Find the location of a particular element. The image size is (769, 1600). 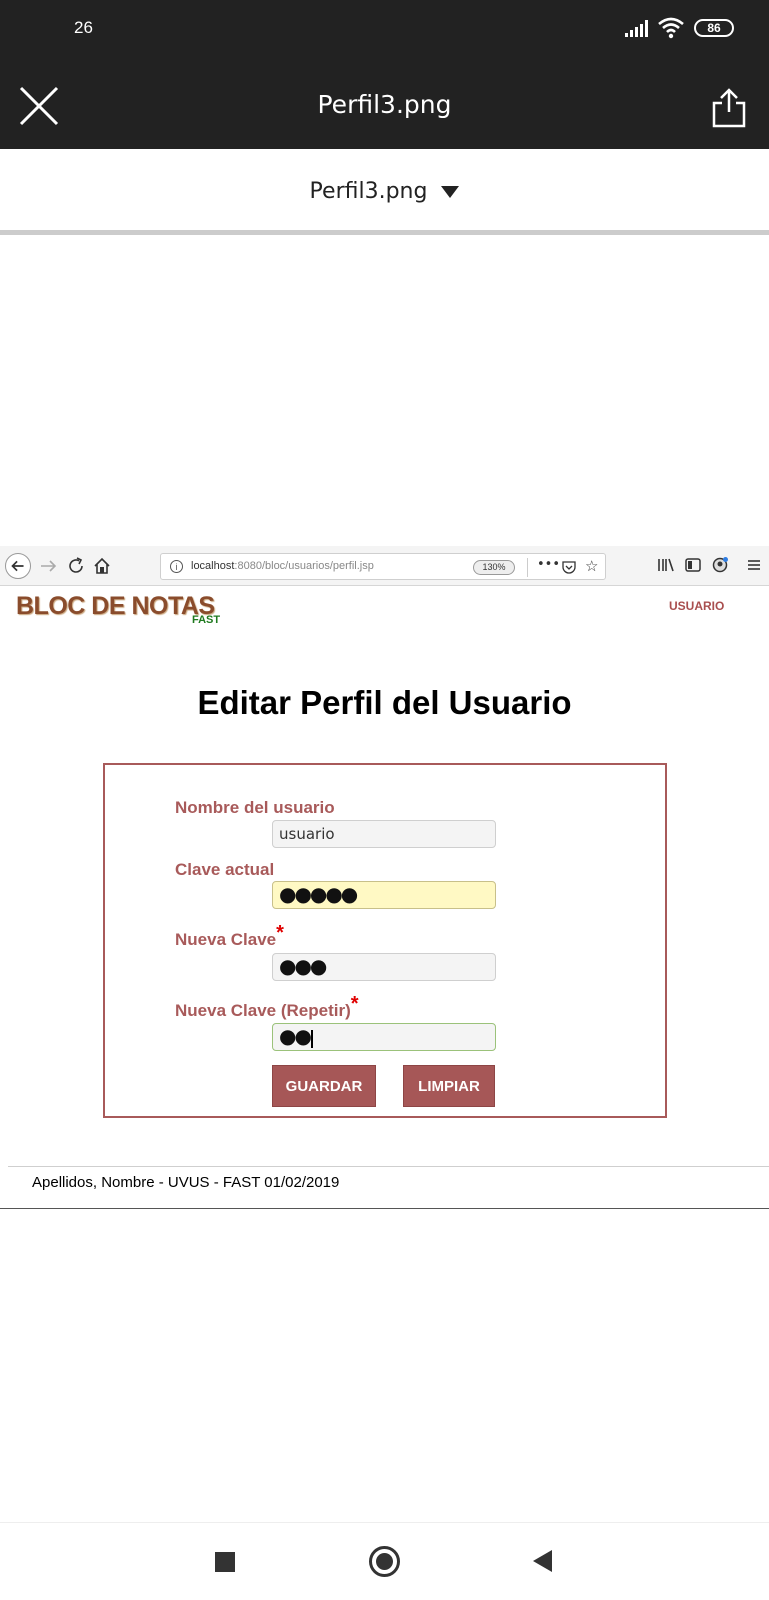

user-menu-link: USUARIO is located at coordinates (696, 606).